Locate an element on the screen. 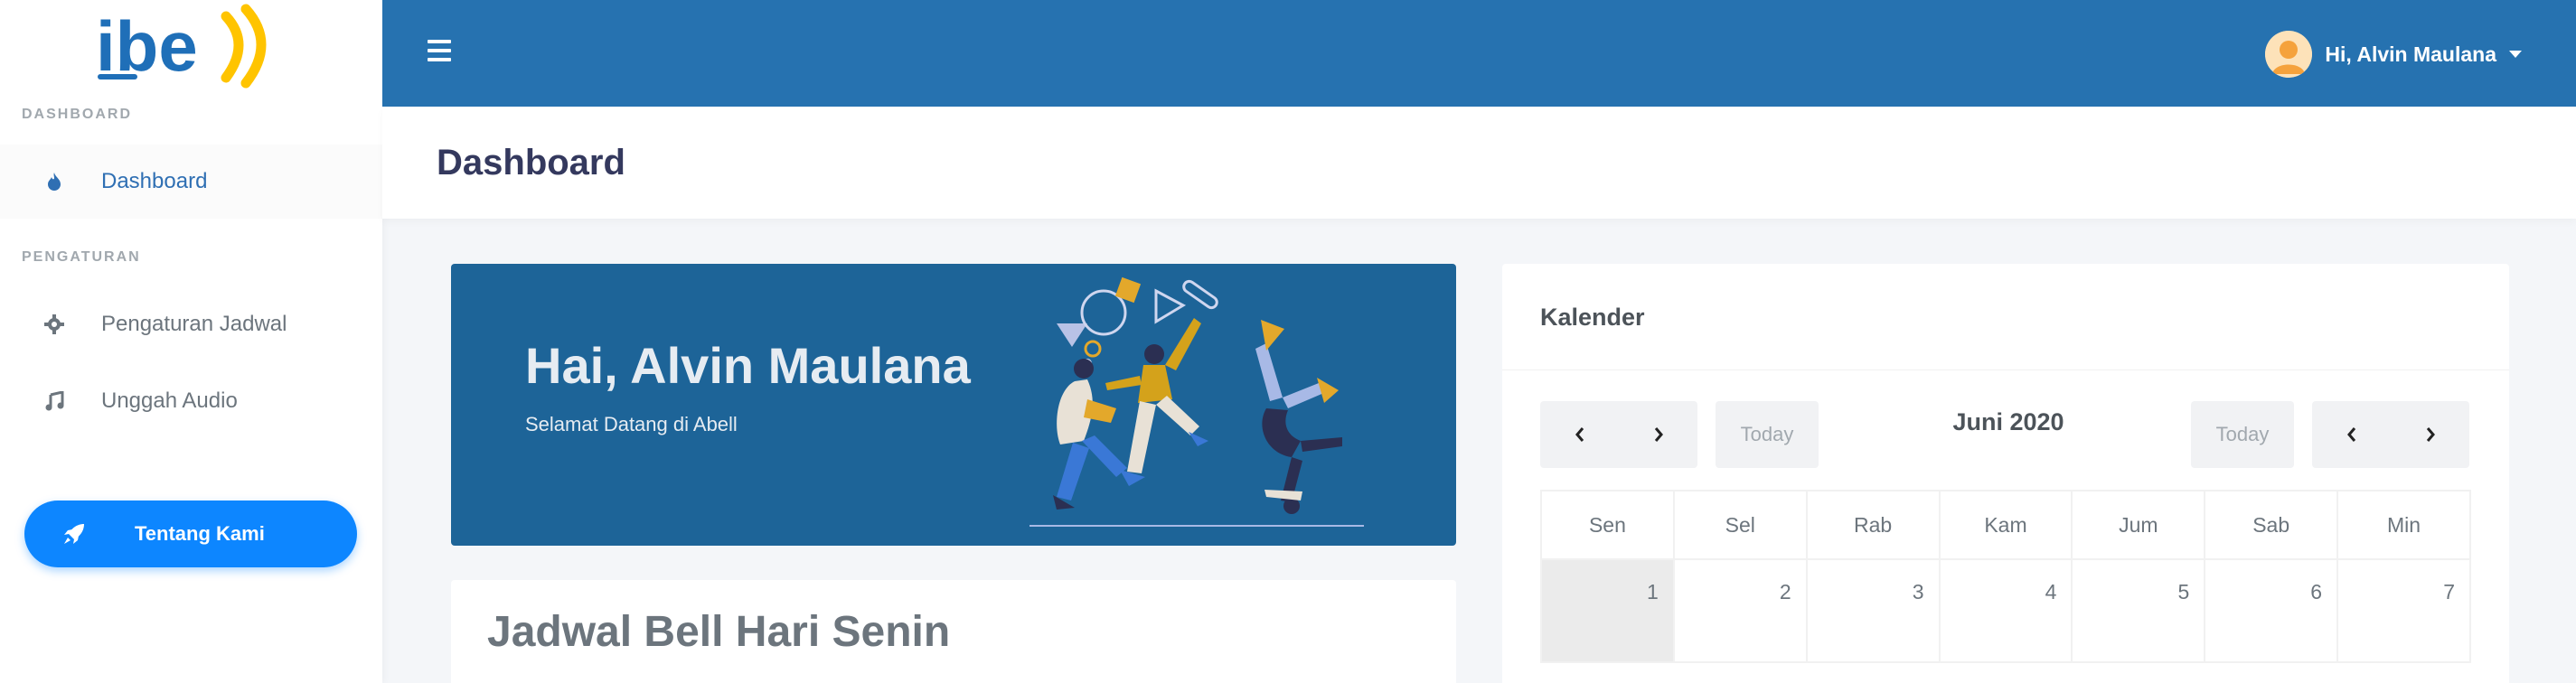 This screenshot has width=2576, height=683. calendar-nav-left is located at coordinates (1618, 434).